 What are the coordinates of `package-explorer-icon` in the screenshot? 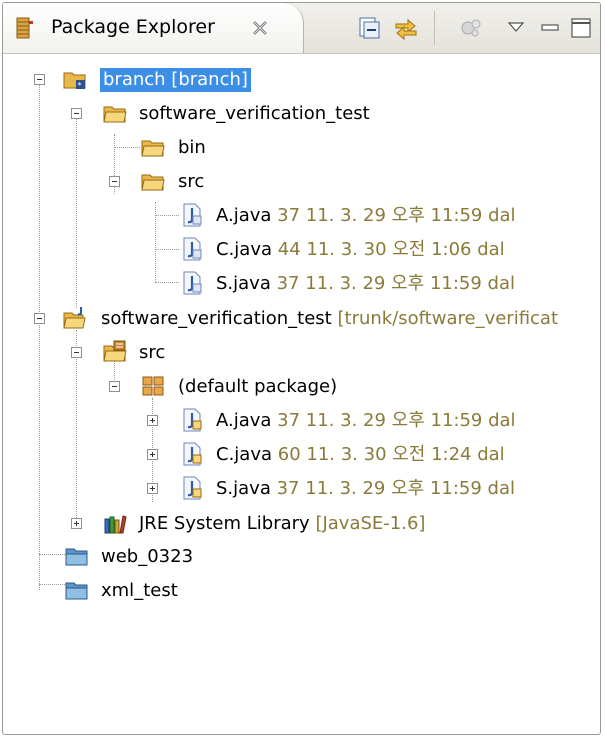 It's located at (25, 28).